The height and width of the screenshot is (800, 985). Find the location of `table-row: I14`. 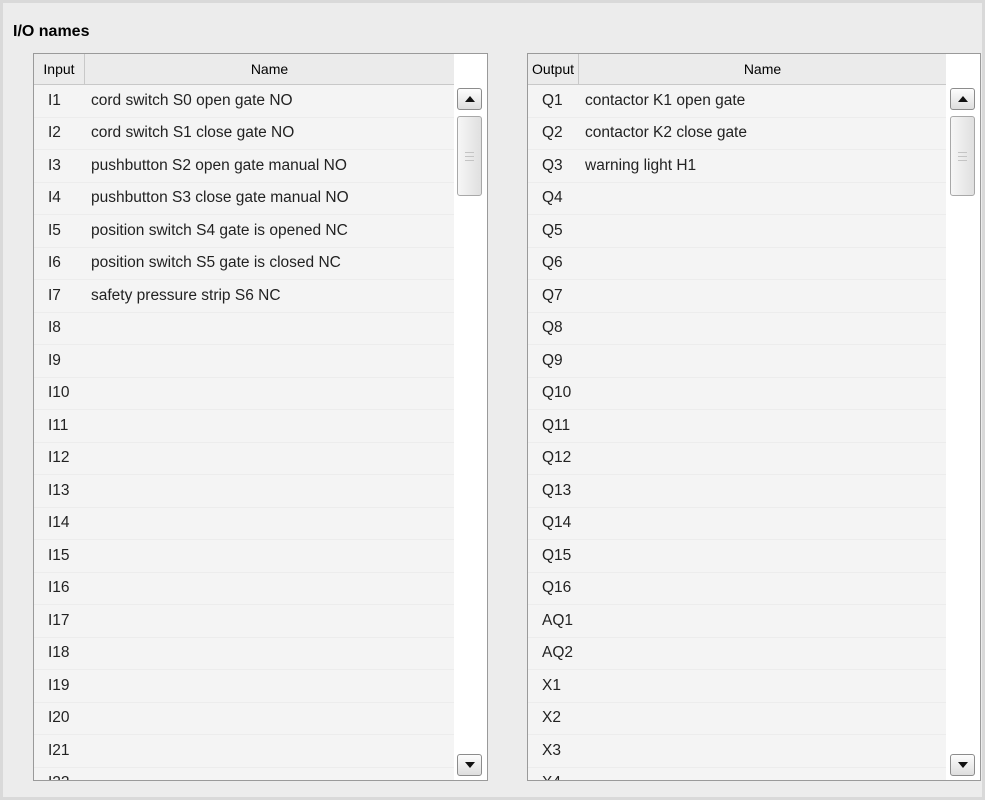

table-row: I14 is located at coordinates (244, 523).